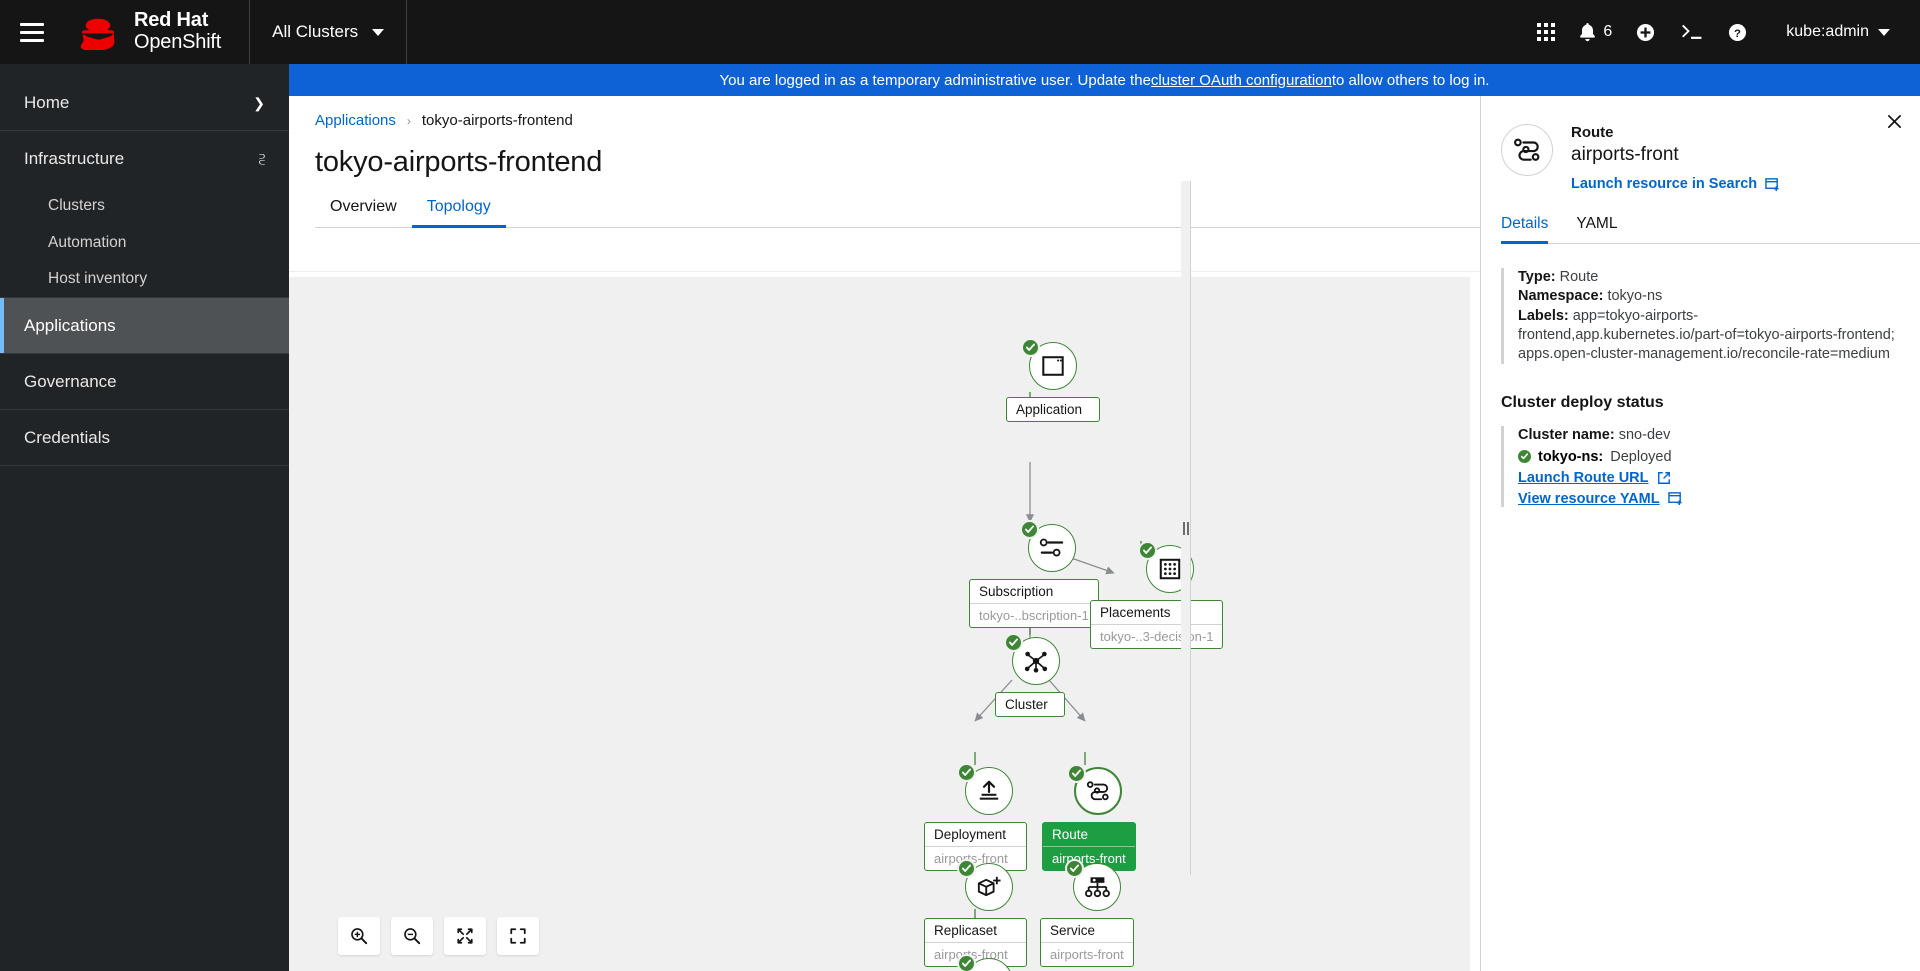 The image size is (1920, 971). I want to click on magnifier-plus-icon, so click(359, 936).